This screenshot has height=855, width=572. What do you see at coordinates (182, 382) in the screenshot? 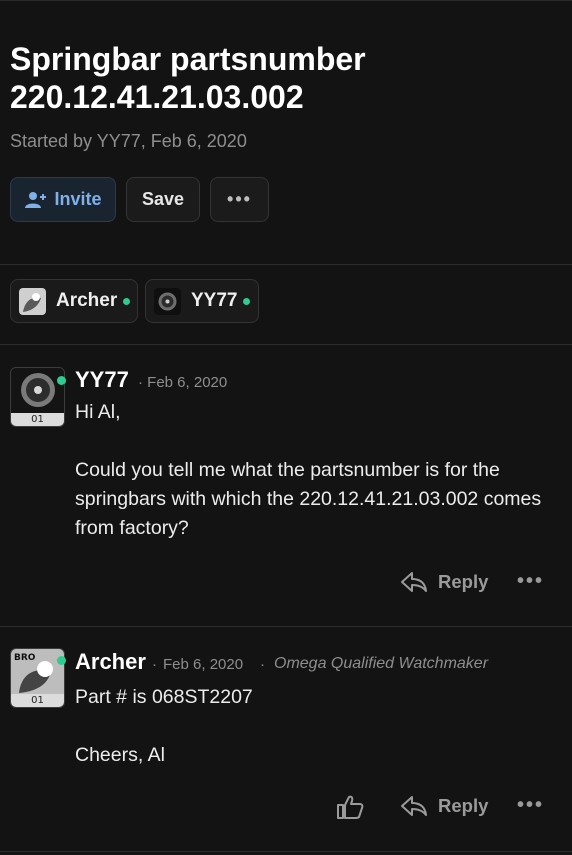
I see `post-date: · Feb 6, 2020` at bounding box center [182, 382].